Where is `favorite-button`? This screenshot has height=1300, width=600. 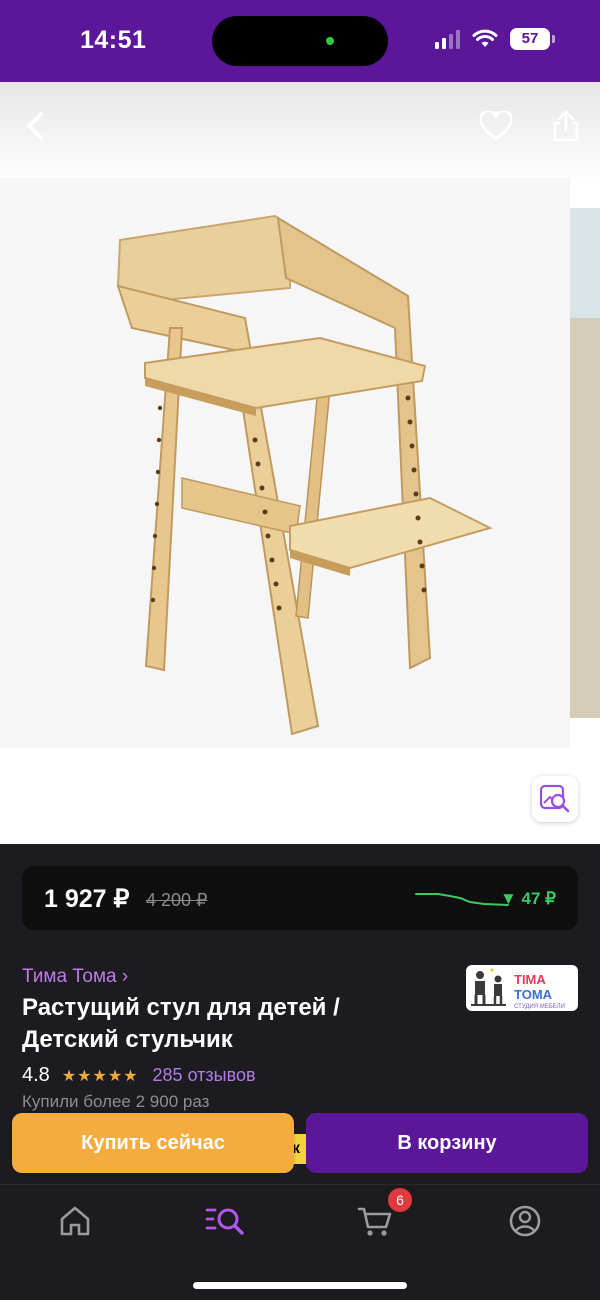 favorite-button is located at coordinates (496, 126).